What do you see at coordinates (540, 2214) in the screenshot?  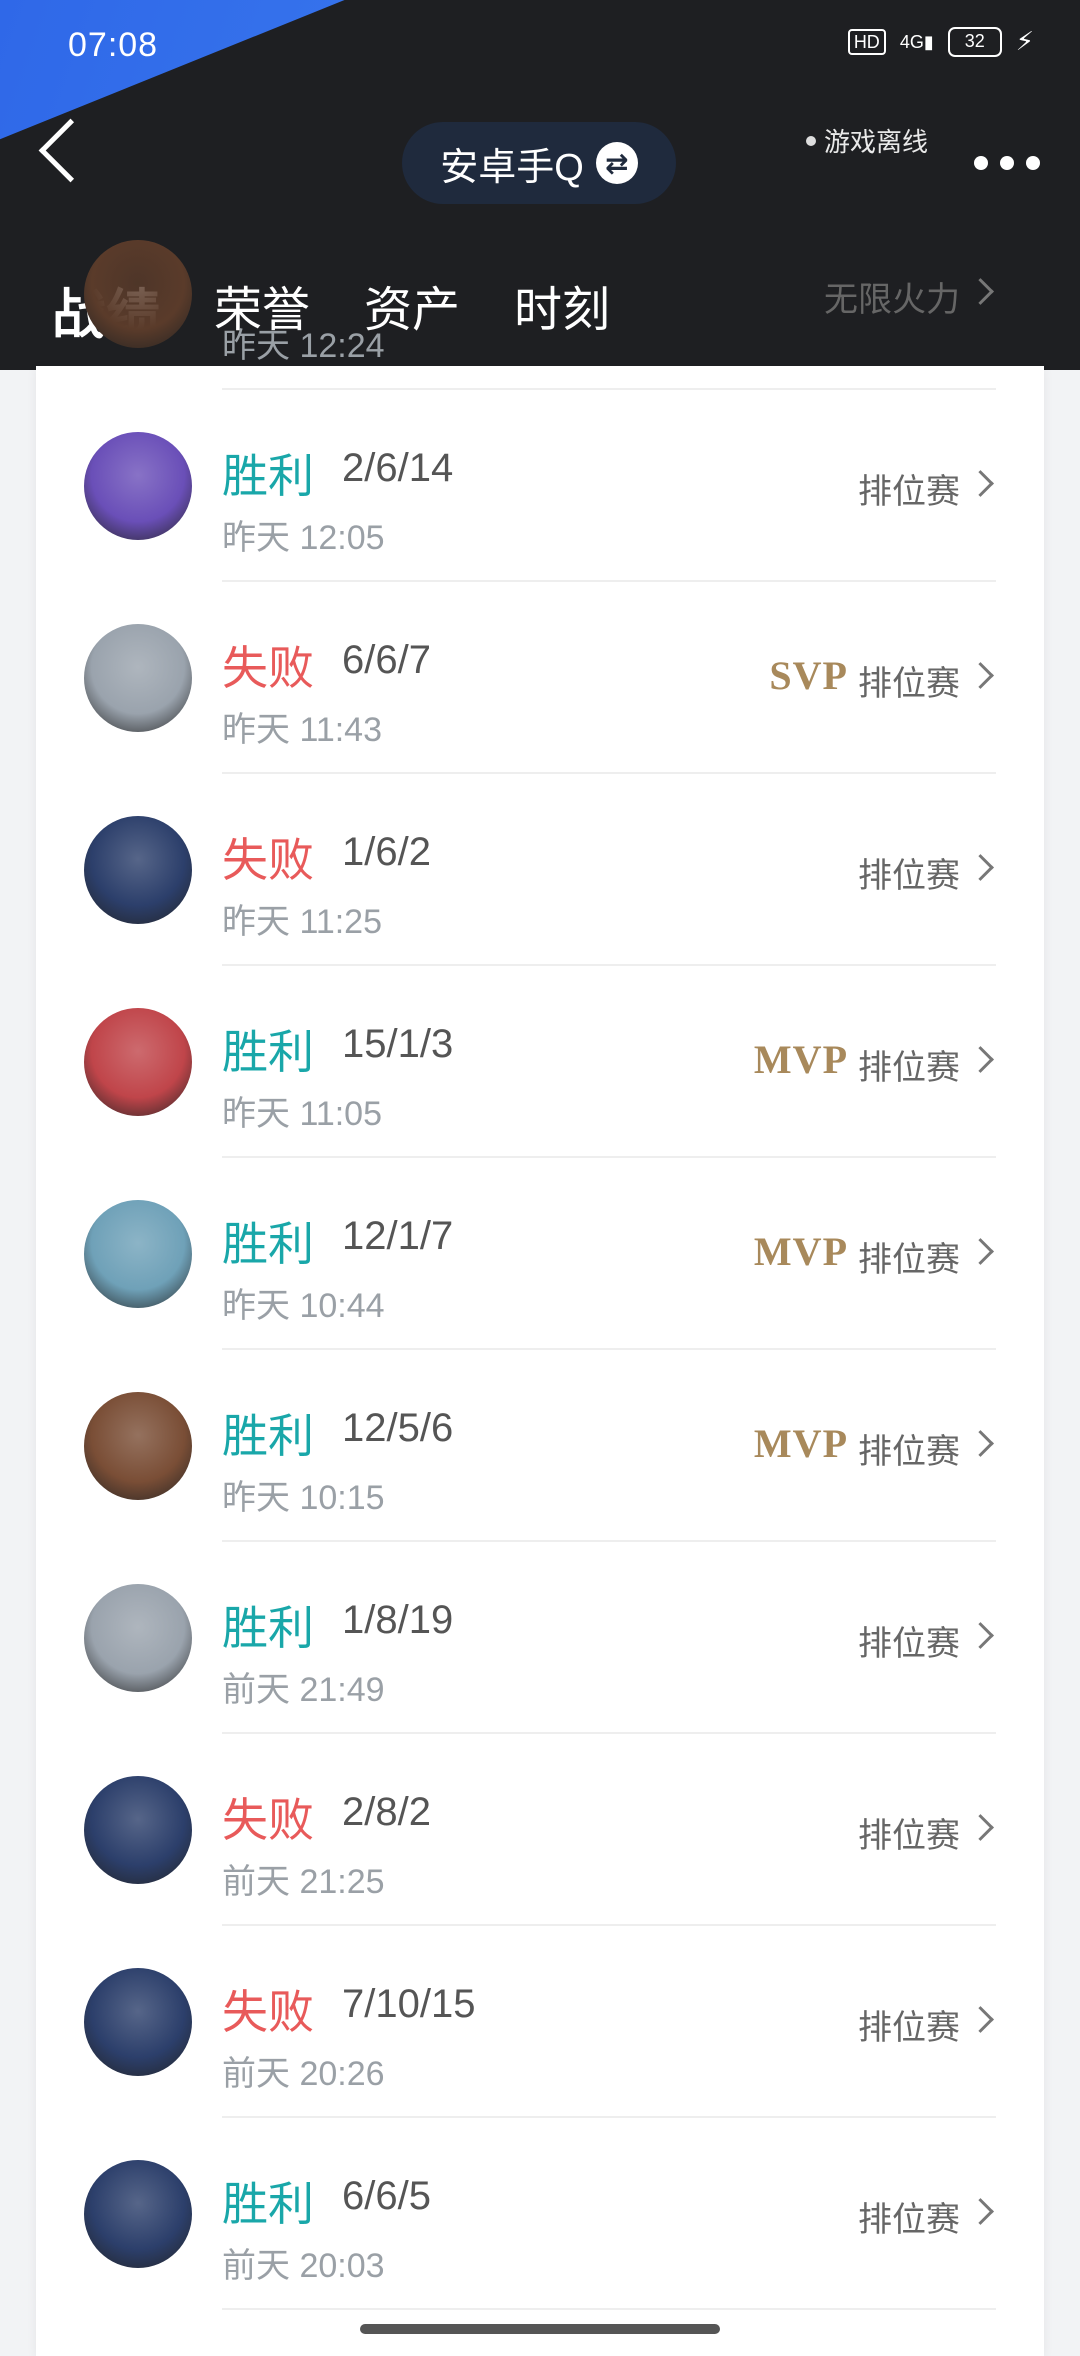 I see `match-row: 胜利 6/6/5 前天 20:03 排位赛` at bounding box center [540, 2214].